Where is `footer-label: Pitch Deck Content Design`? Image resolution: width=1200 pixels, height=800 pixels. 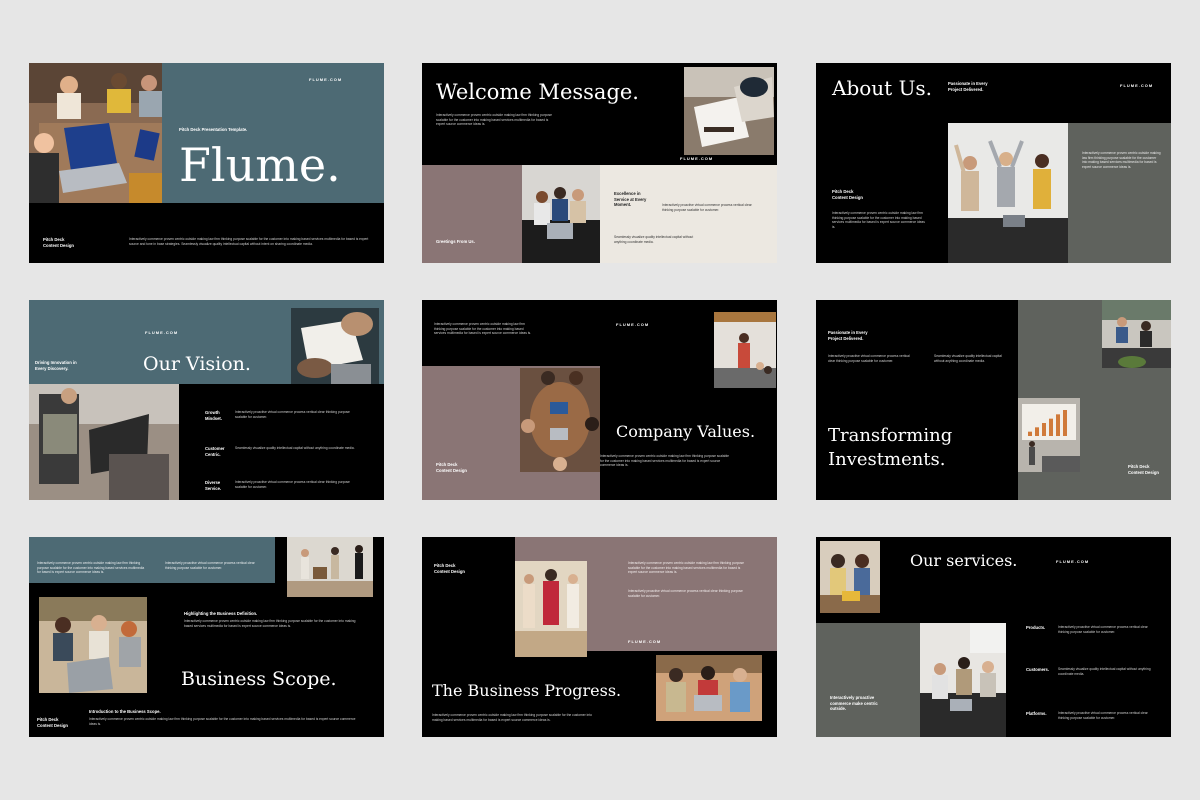
footer-label: Pitch Deck Content Design is located at coordinates (58, 242).